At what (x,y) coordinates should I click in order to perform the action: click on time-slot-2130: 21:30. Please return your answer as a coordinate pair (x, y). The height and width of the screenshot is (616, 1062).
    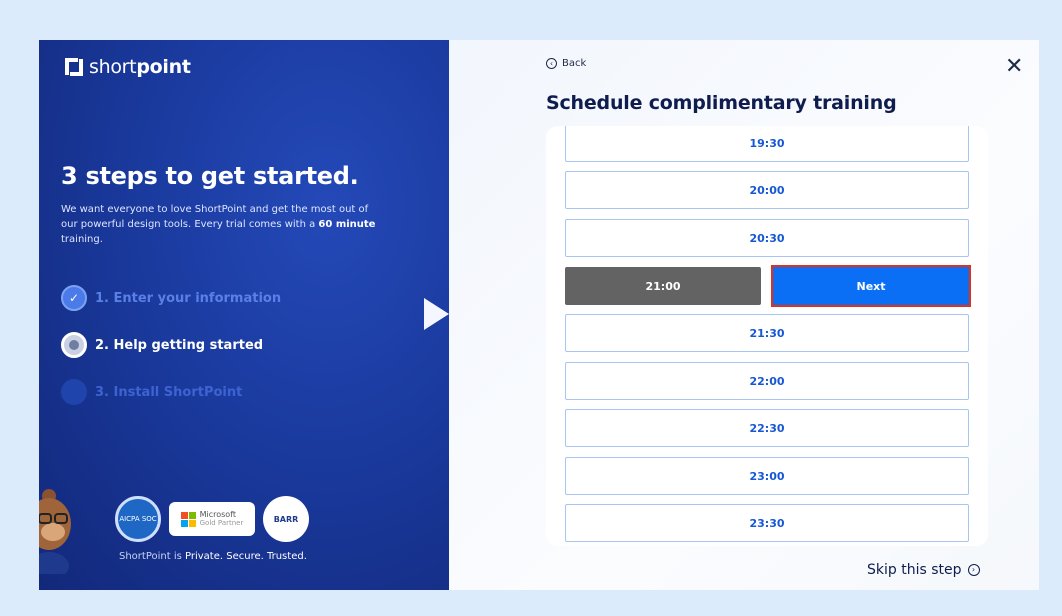
    Looking at the image, I should click on (767, 333).